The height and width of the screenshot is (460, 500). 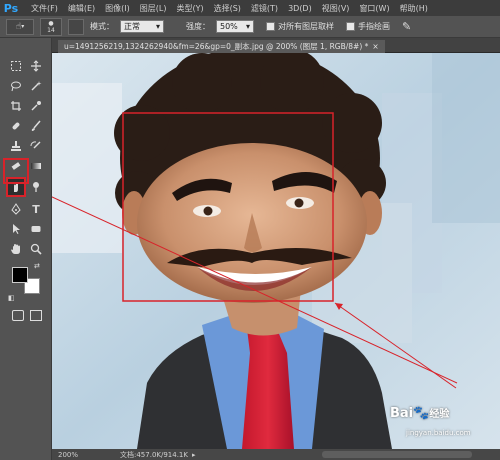 I want to click on quick-mask-icon, so click(x=18, y=315).